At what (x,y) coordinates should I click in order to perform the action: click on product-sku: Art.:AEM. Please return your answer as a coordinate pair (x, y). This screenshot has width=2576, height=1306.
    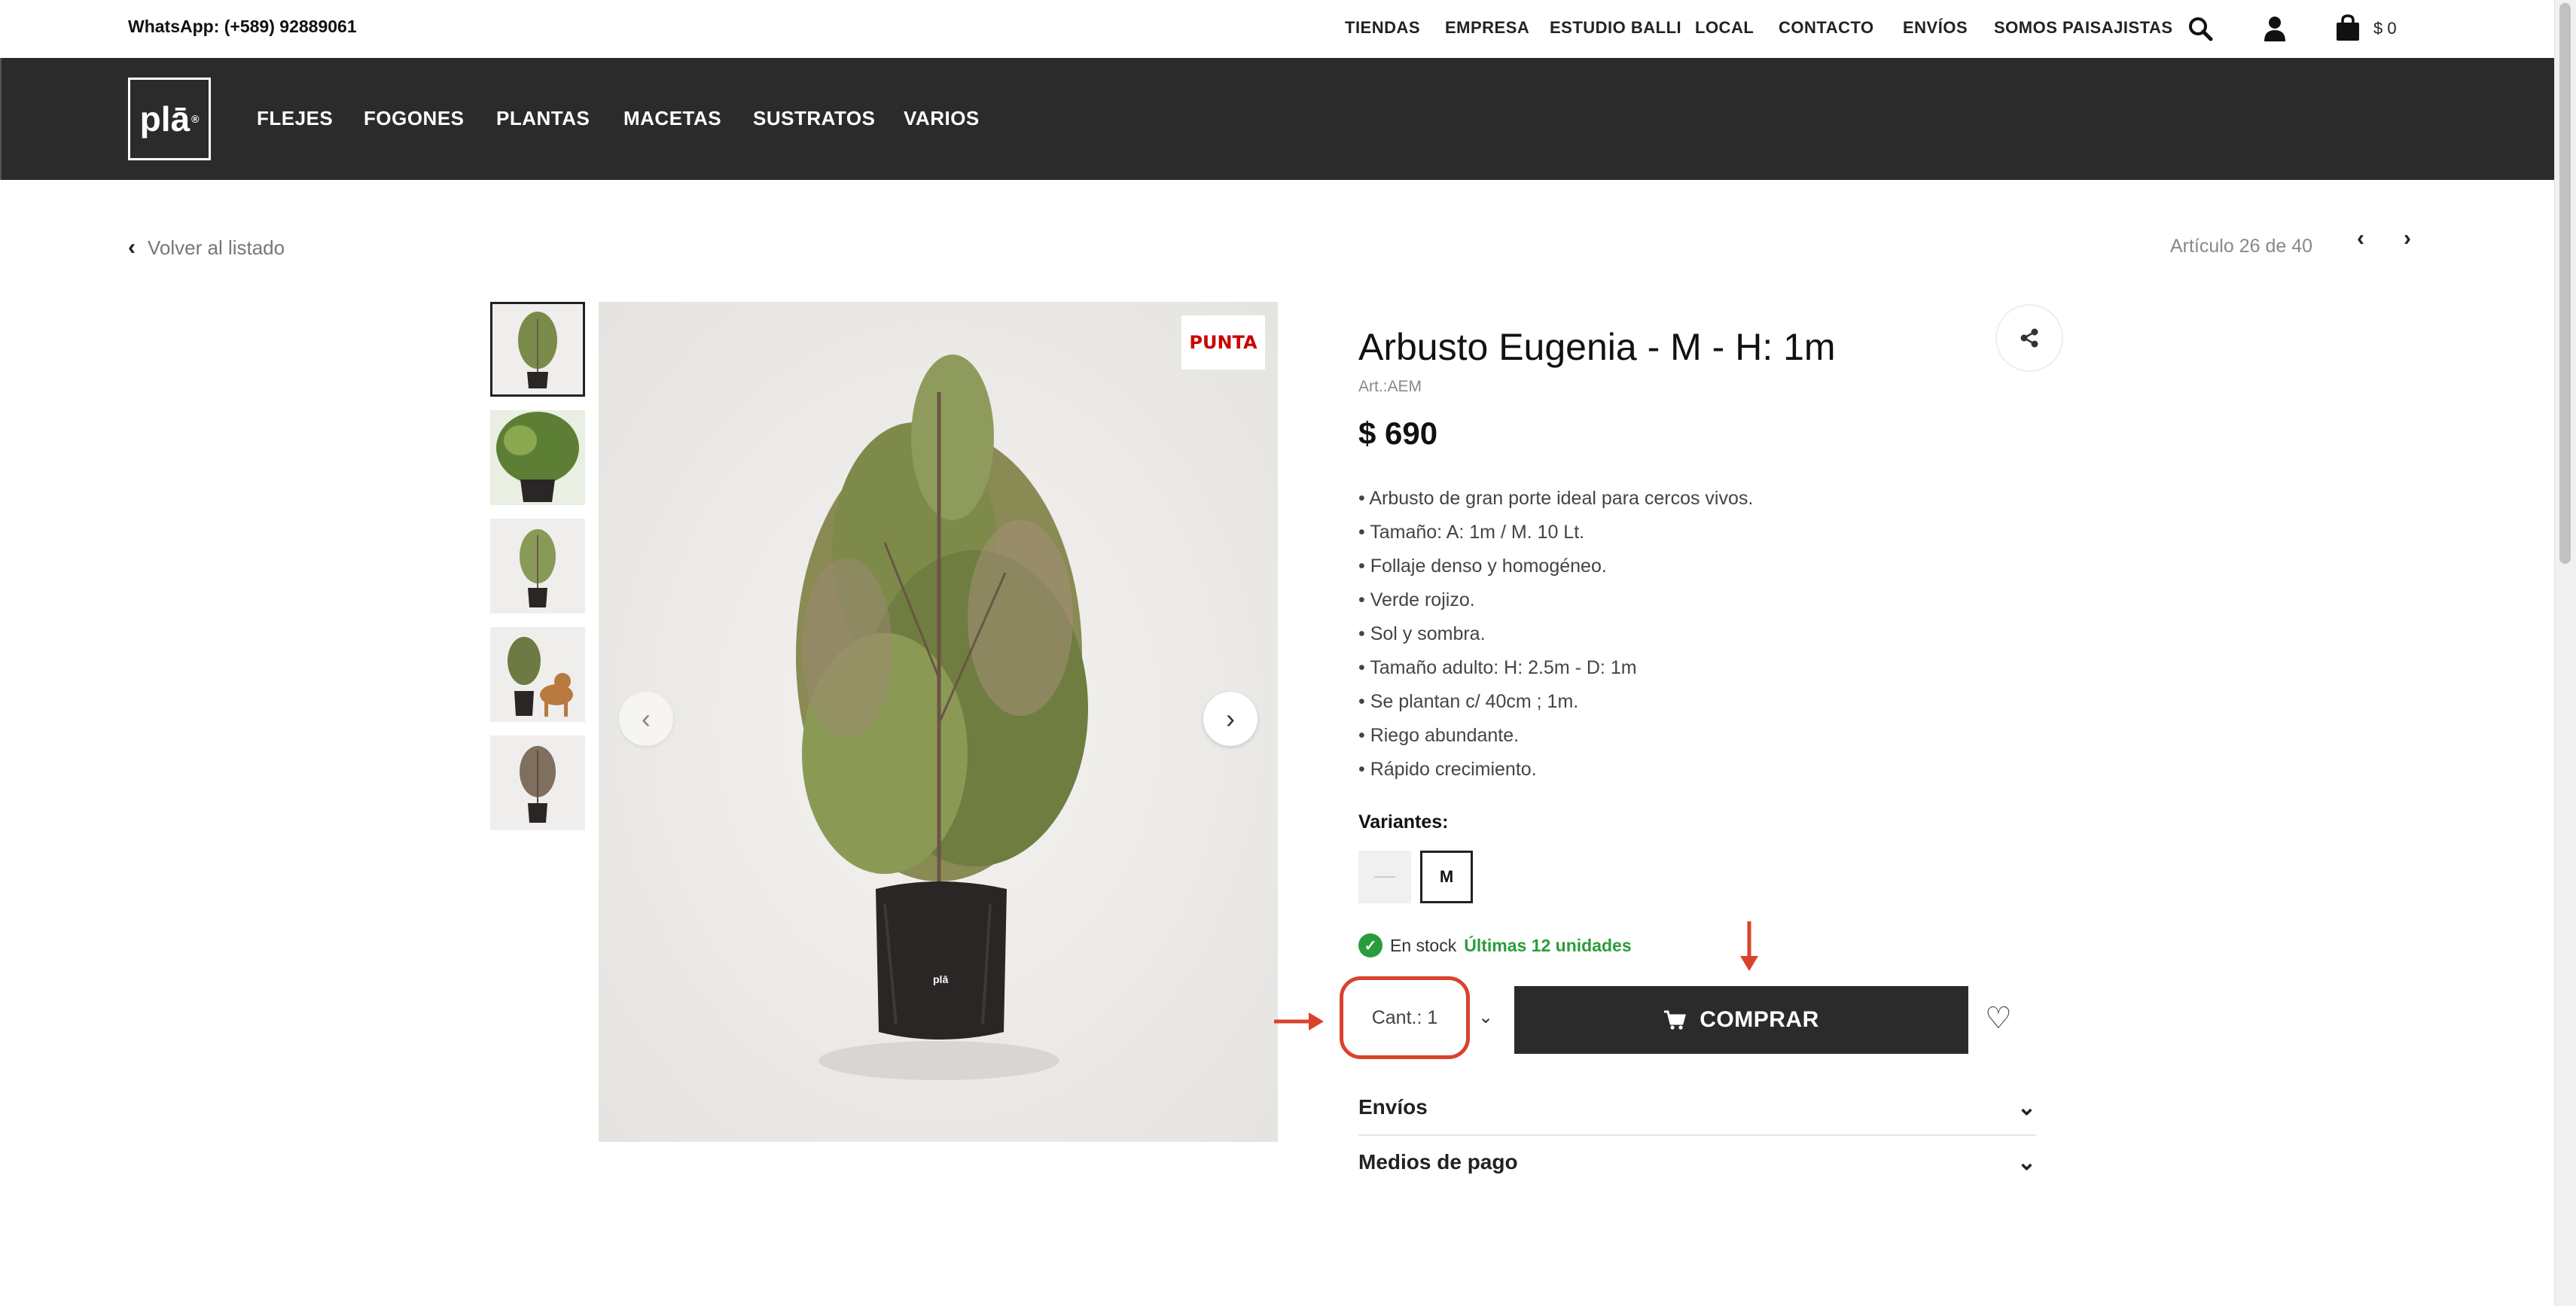
    Looking at the image, I should click on (1390, 386).